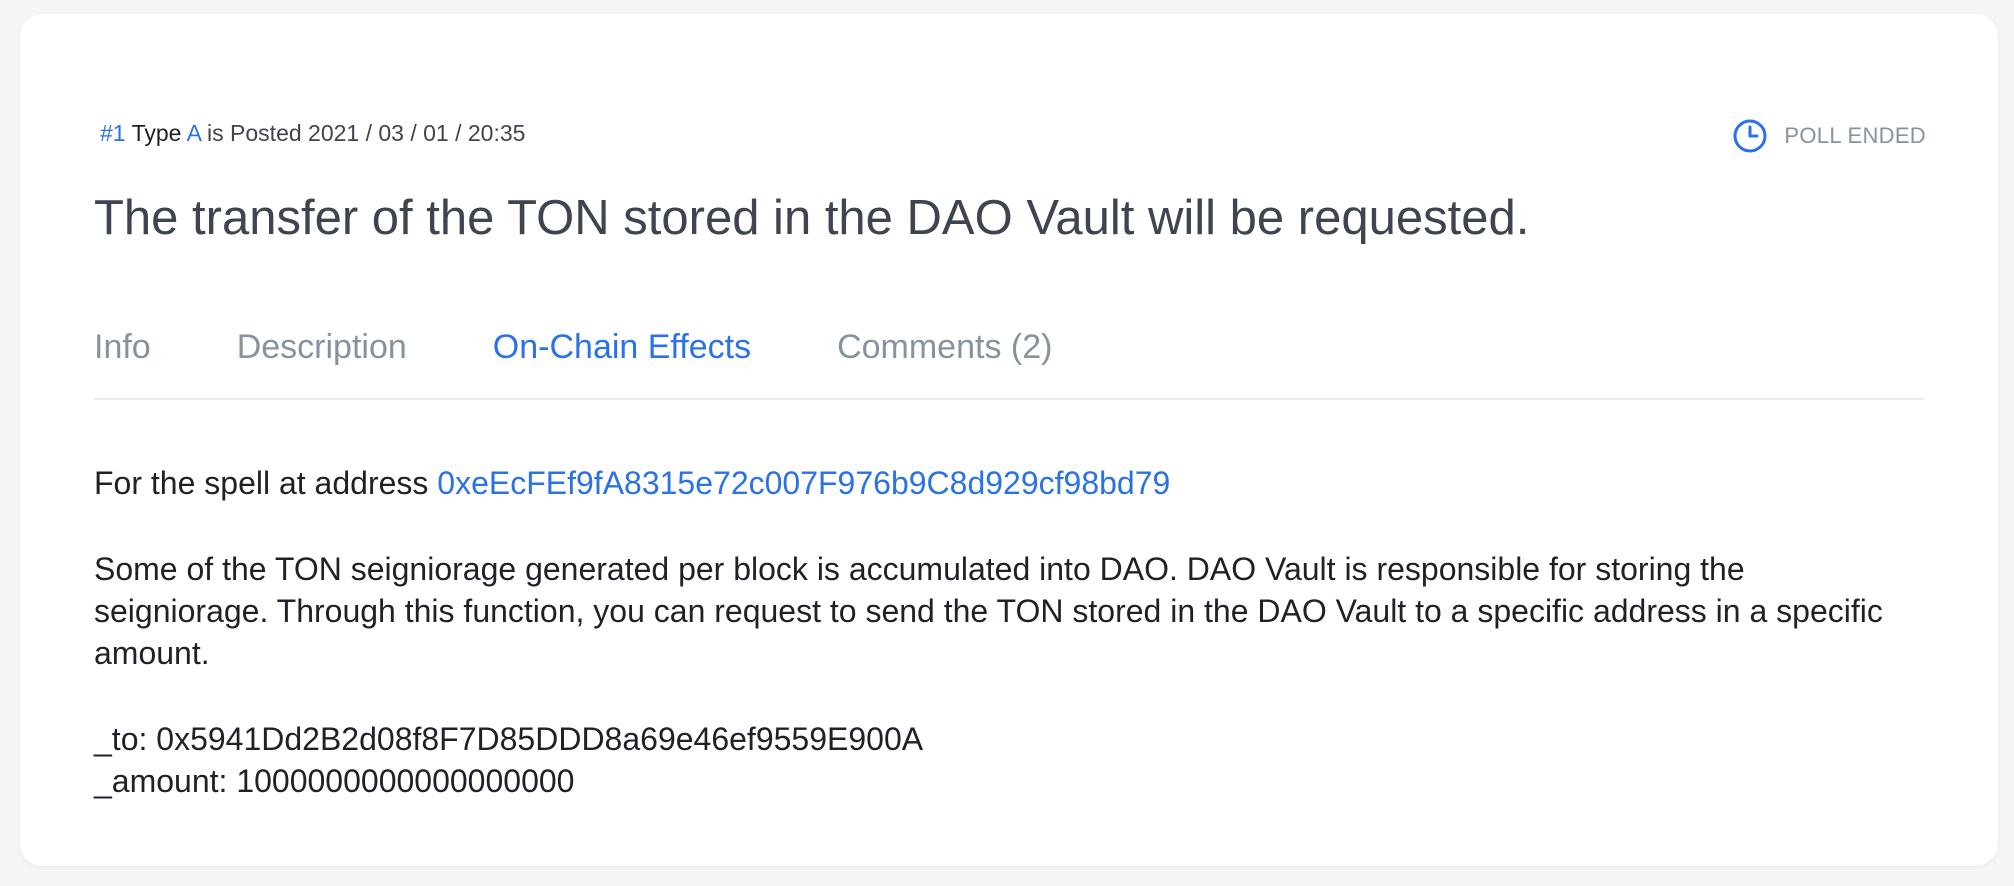 The width and height of the screenshot is (2014, 886). Describe the element at coordinates (254, 133) in the screenshot. I see `posted-label: is Posted` at that location.